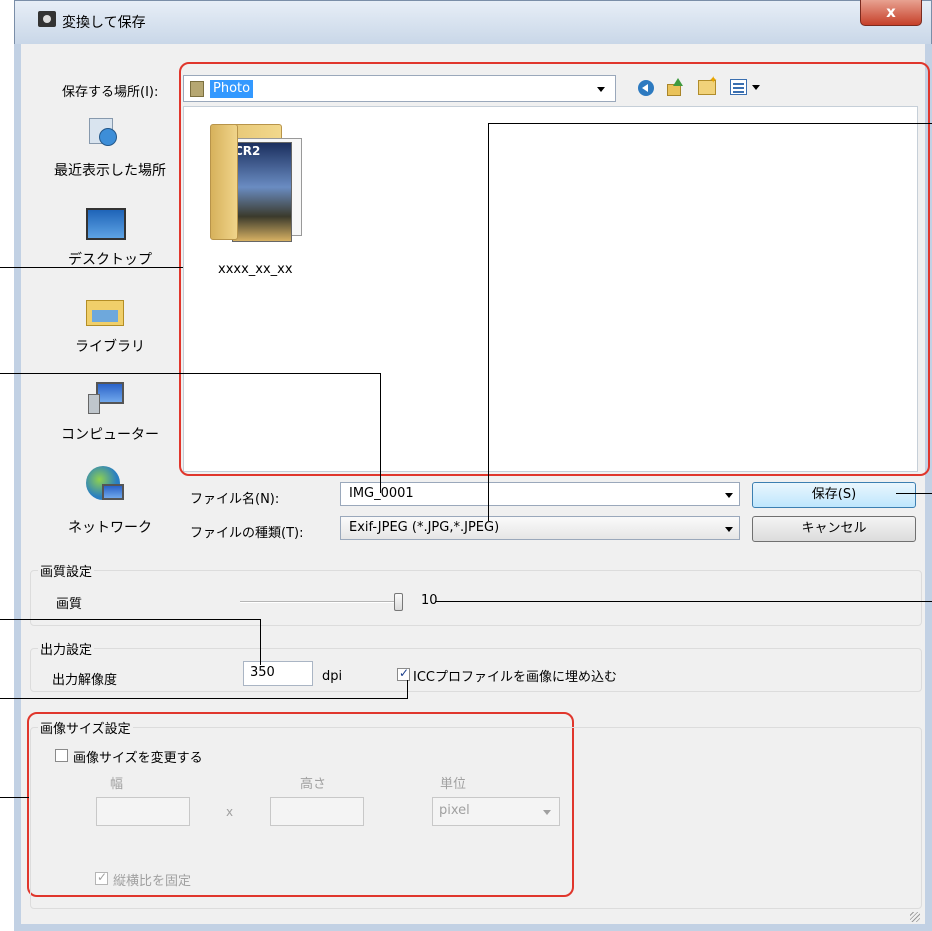 This screenshot has width=932, height=931. What do you see at coordinates (380, 433) in the screenshot?
I see `callout-line-filename-v` at bounding box center [380, 433].